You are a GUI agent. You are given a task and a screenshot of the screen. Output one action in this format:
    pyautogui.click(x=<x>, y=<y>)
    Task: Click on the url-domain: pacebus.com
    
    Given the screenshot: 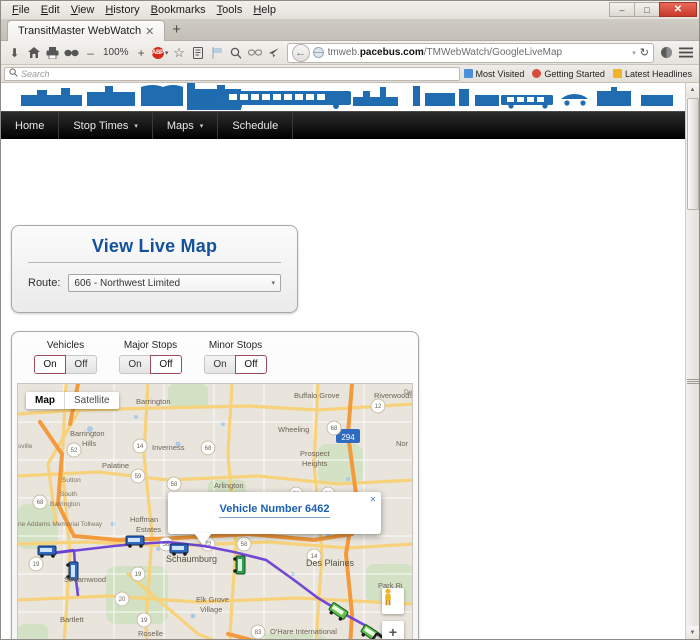 What is the action you would take?
    pyautogui.click(x=391, y=52)
    